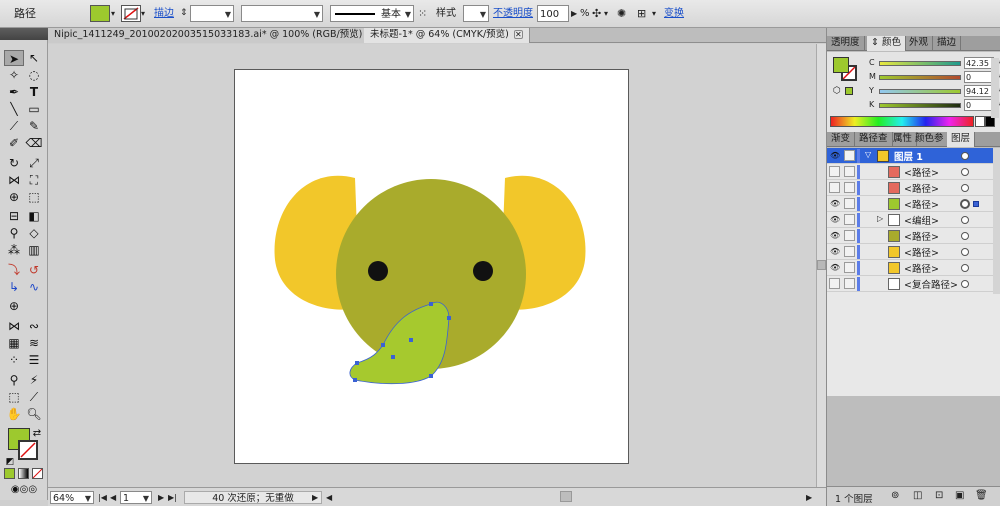 The height and width of the screenshot is (506, 1000). What do you see at coordinates (14, 360) in the screenshot?
I see `spray-tool-icon: ⁘` at bounding box center [14, 360].